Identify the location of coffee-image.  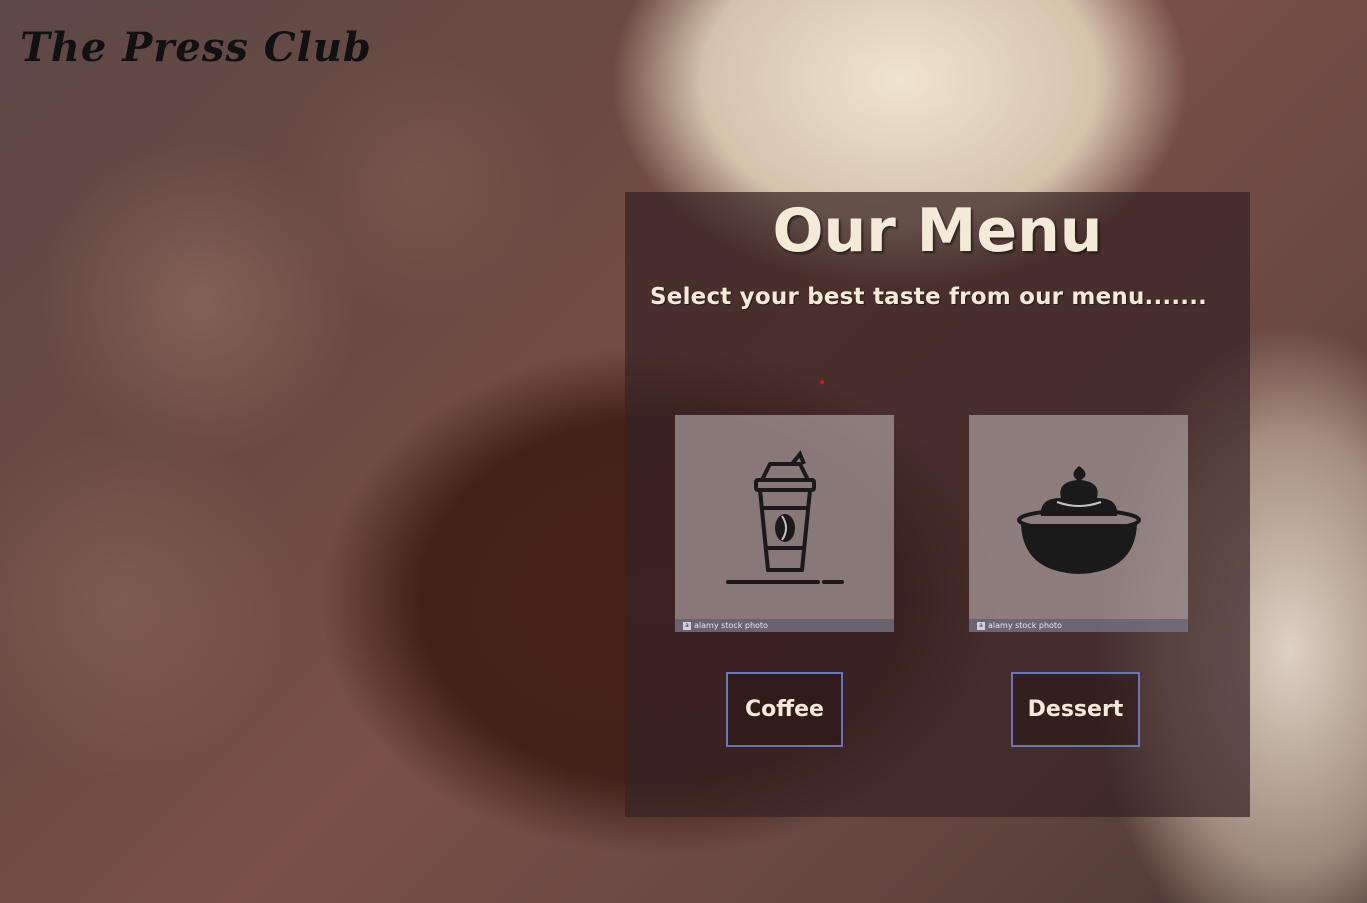
(784, 517).